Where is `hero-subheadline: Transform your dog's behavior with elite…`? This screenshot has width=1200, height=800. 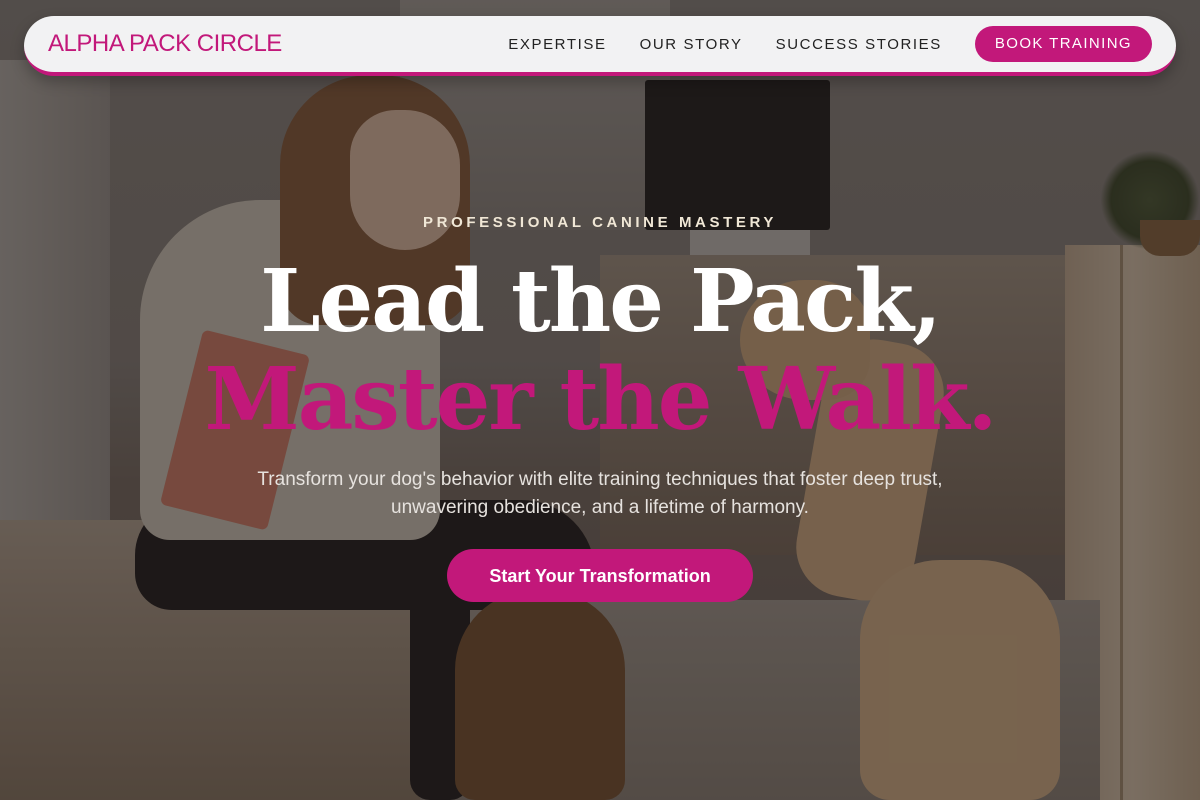 hero-subheadline: Transform your dog's behavior with elite… is located at coordinates (600, 493).